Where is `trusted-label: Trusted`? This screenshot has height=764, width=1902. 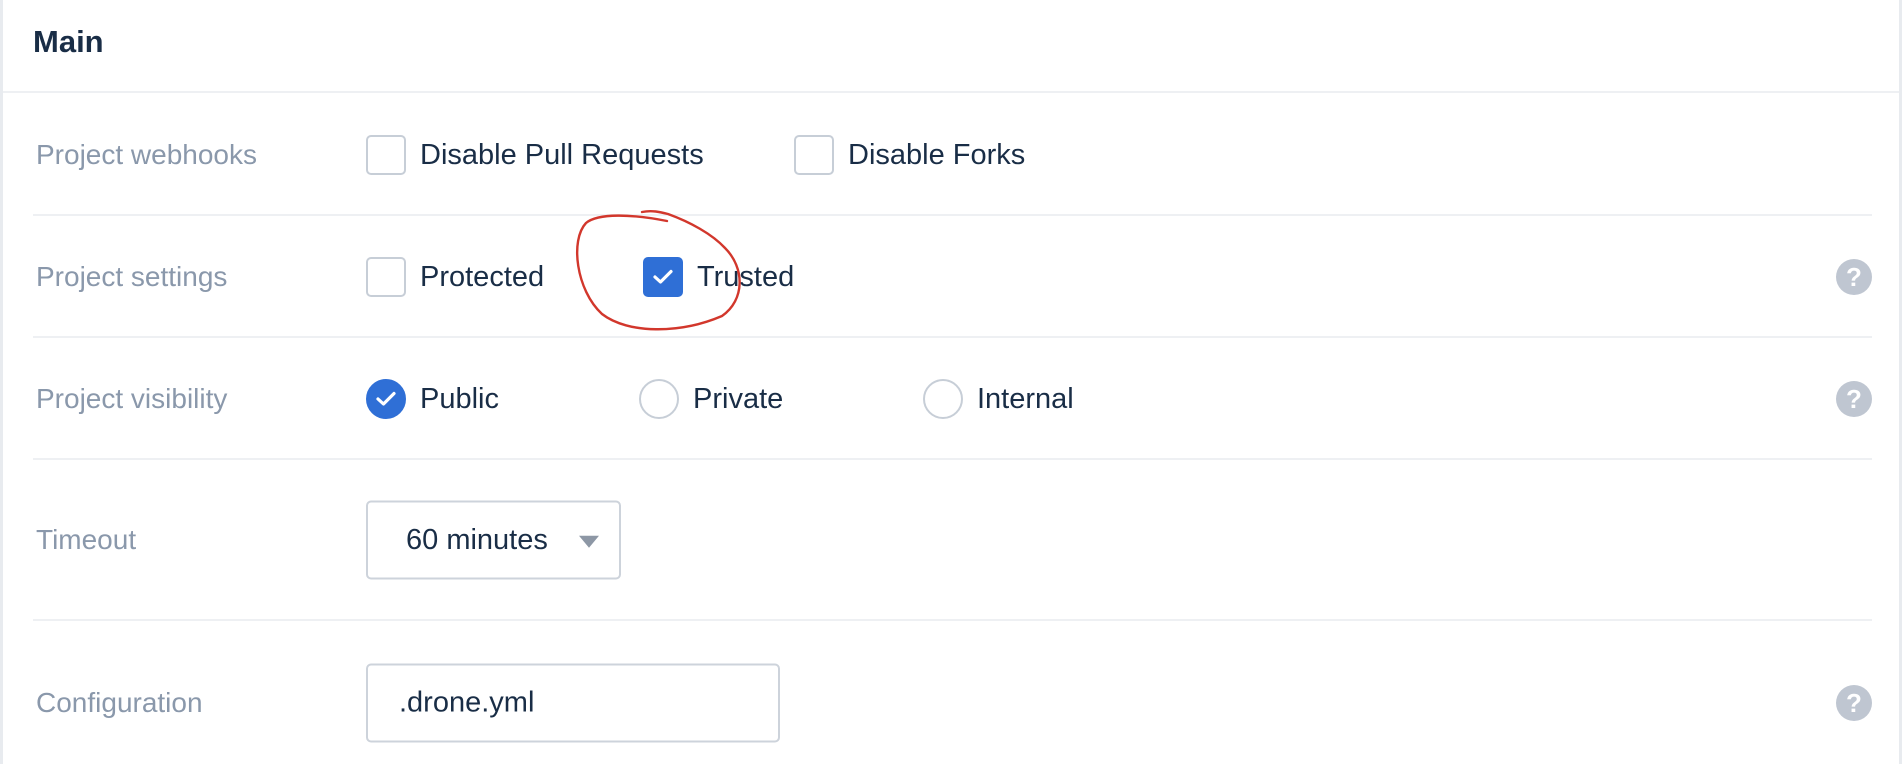 trusted-label: Trusted is located at coordinates (746, 276).